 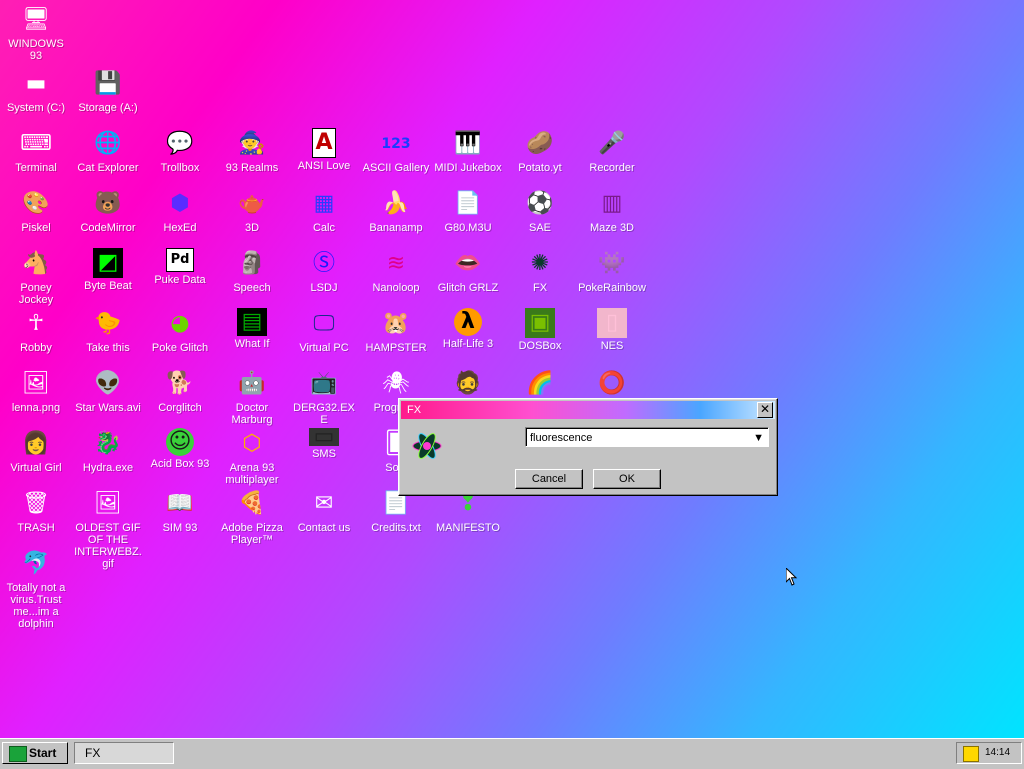 What do you see at coordinates (108, 91) in the screenshot?
I see `desktop-icon-storage-a: 💾 Storage (A:)` at bounding box center [108, 91].